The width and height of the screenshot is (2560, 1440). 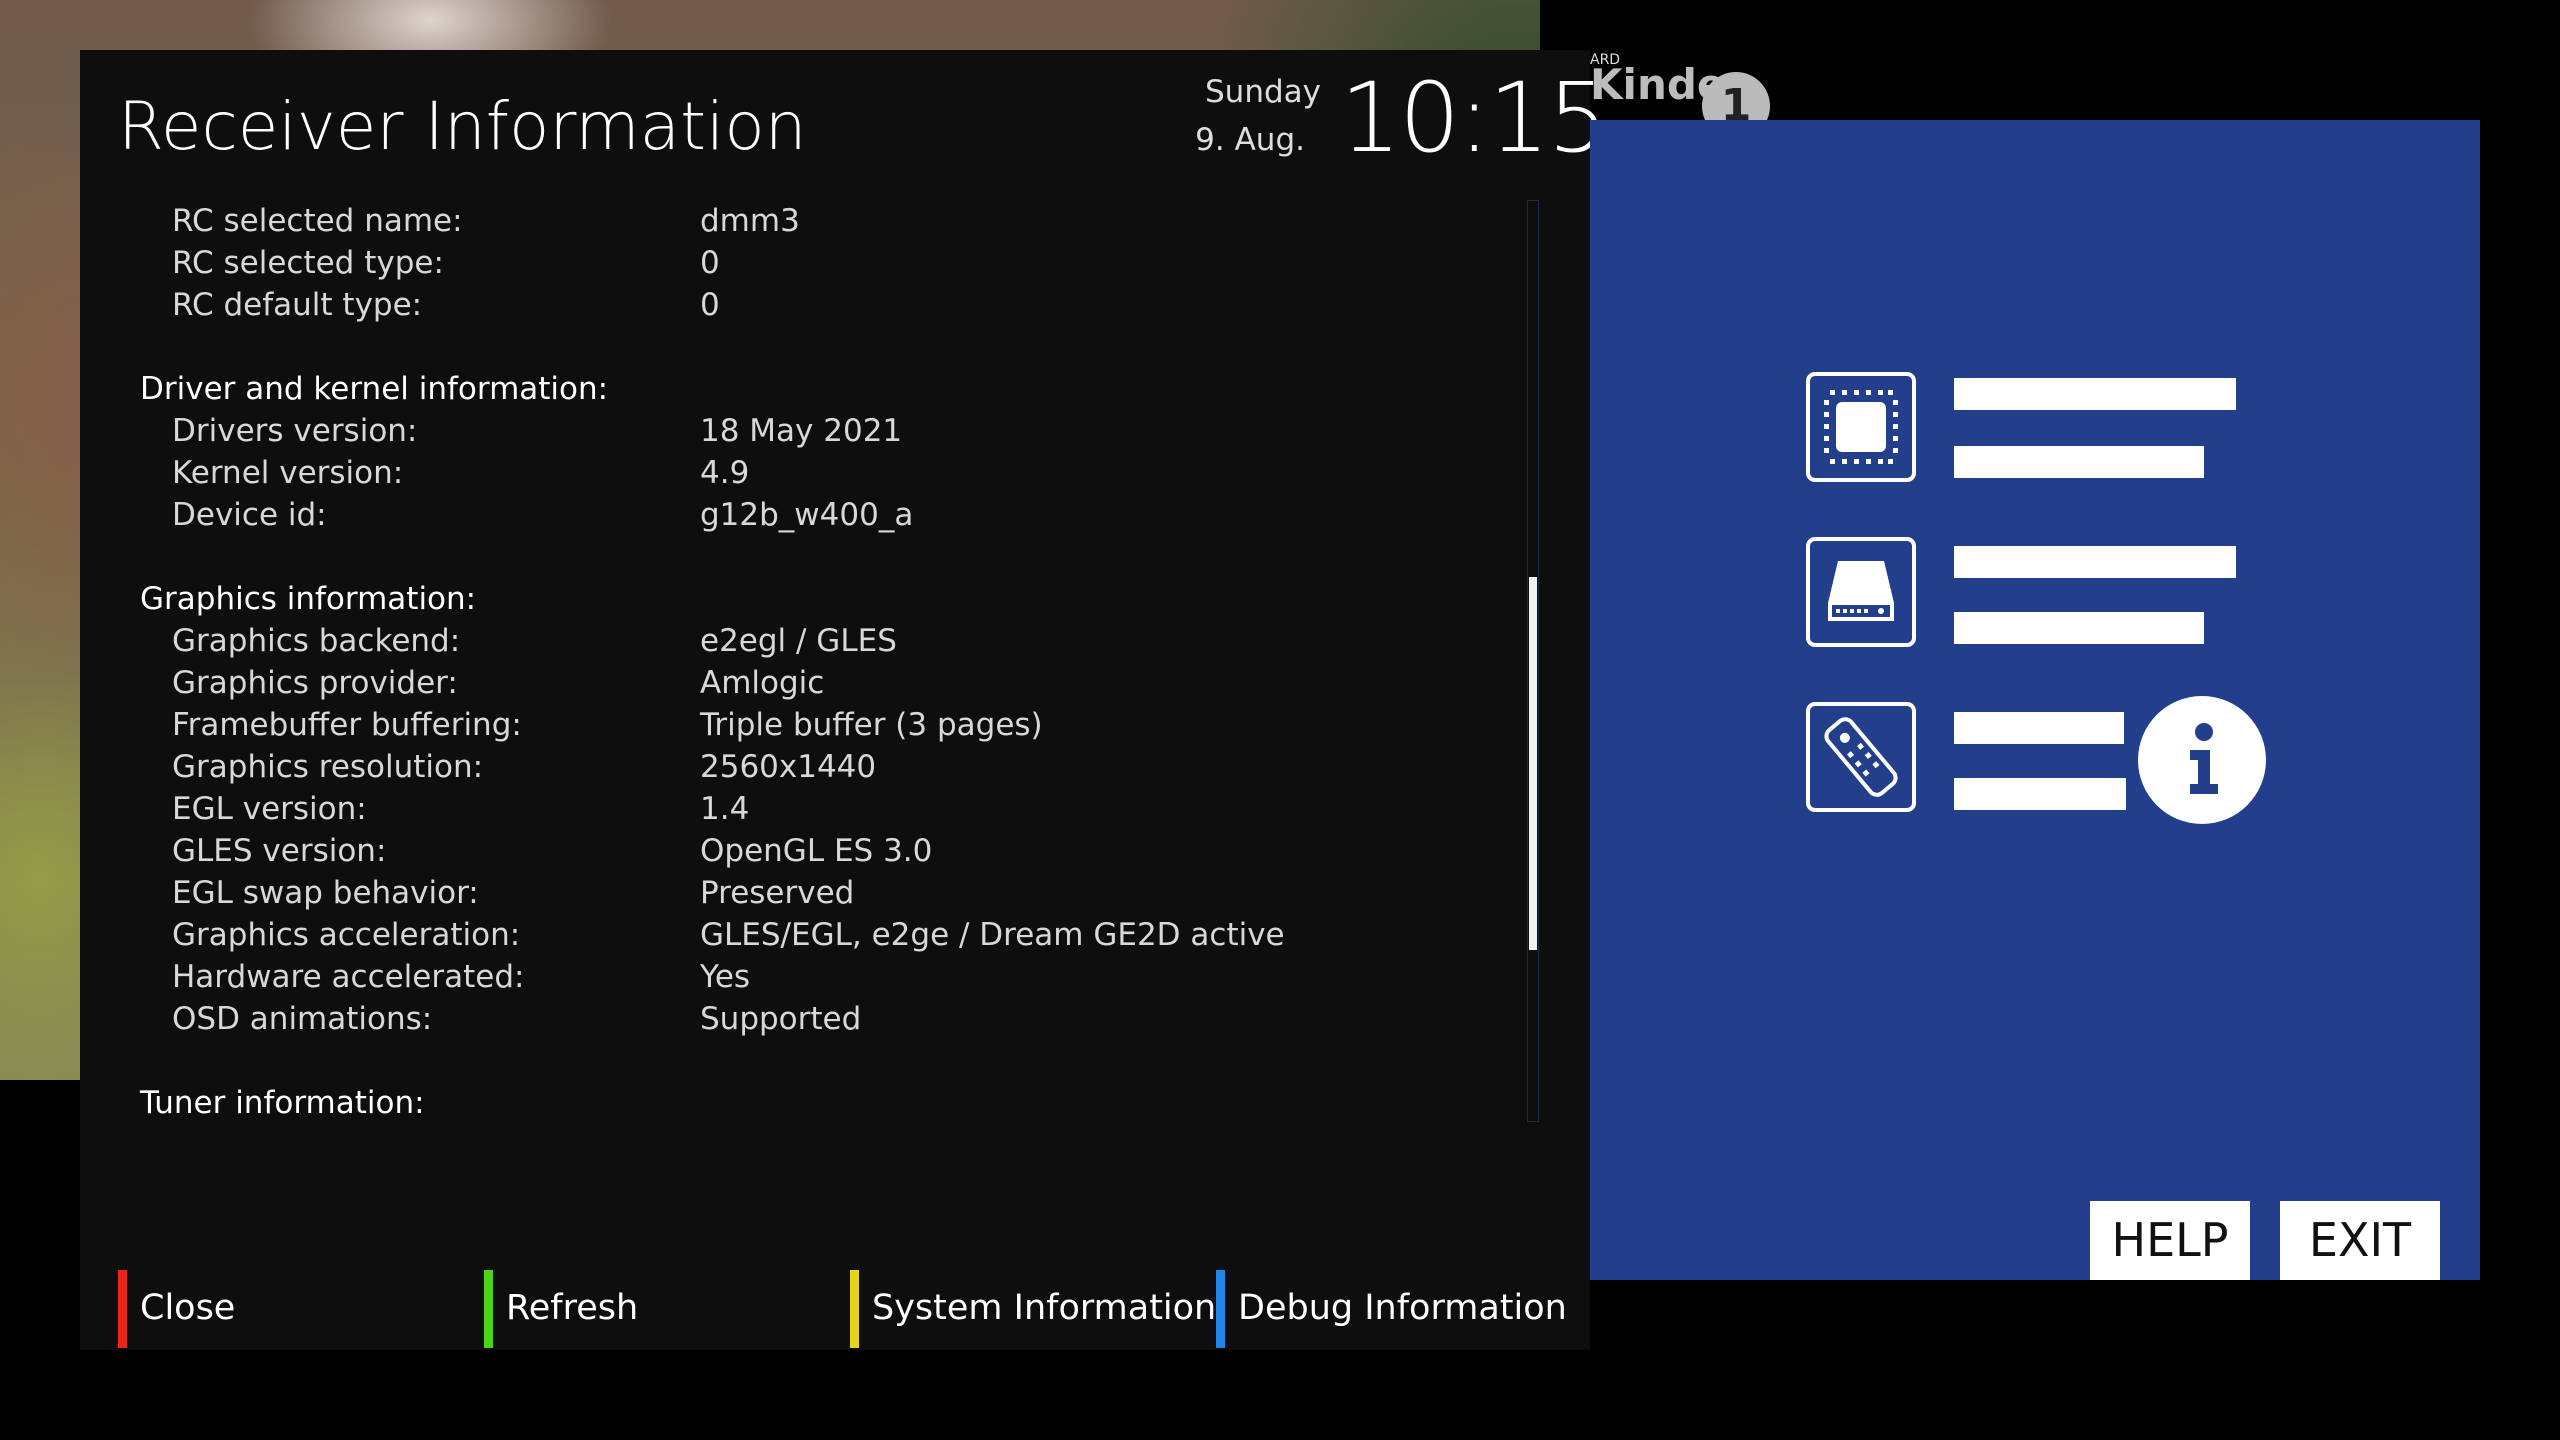 I want to click on help-button: HELP, so click(x=2170, y=1240).